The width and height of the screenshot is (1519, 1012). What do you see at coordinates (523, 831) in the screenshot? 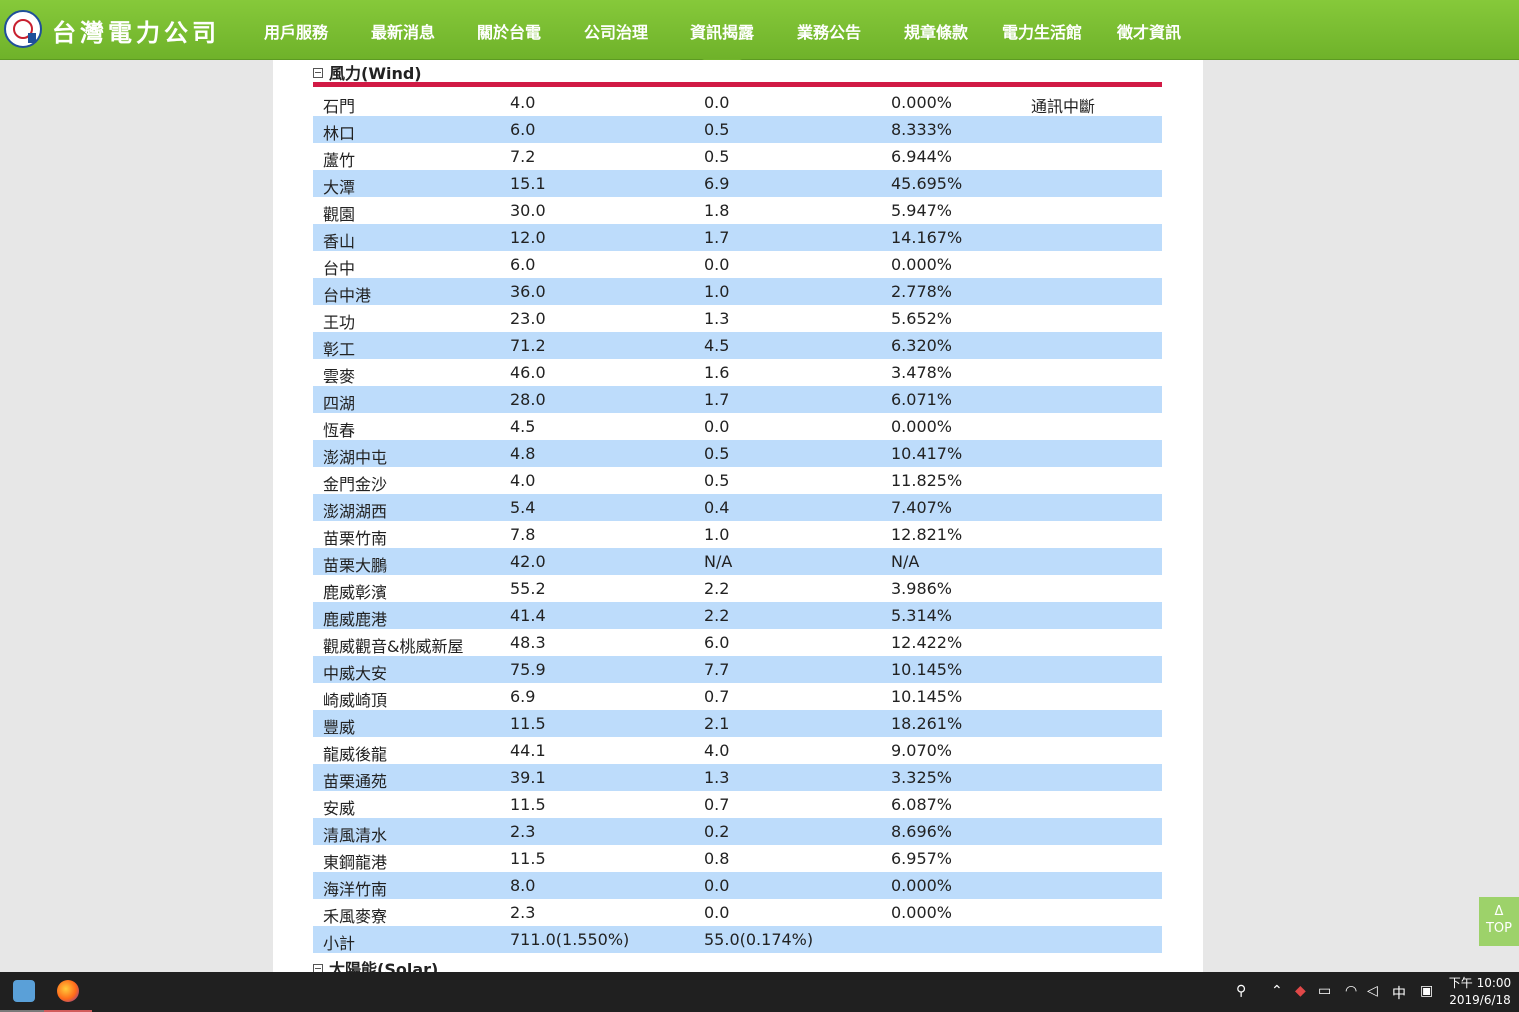
I see `cell-capacity: 2.3` at bounding box center [523, 831].